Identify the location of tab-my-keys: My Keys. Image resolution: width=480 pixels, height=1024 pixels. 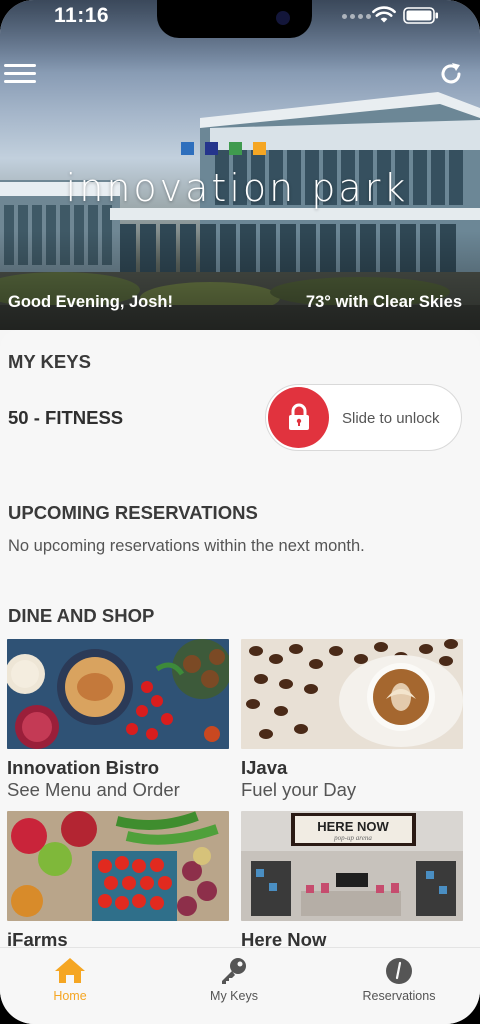
(234, 983).